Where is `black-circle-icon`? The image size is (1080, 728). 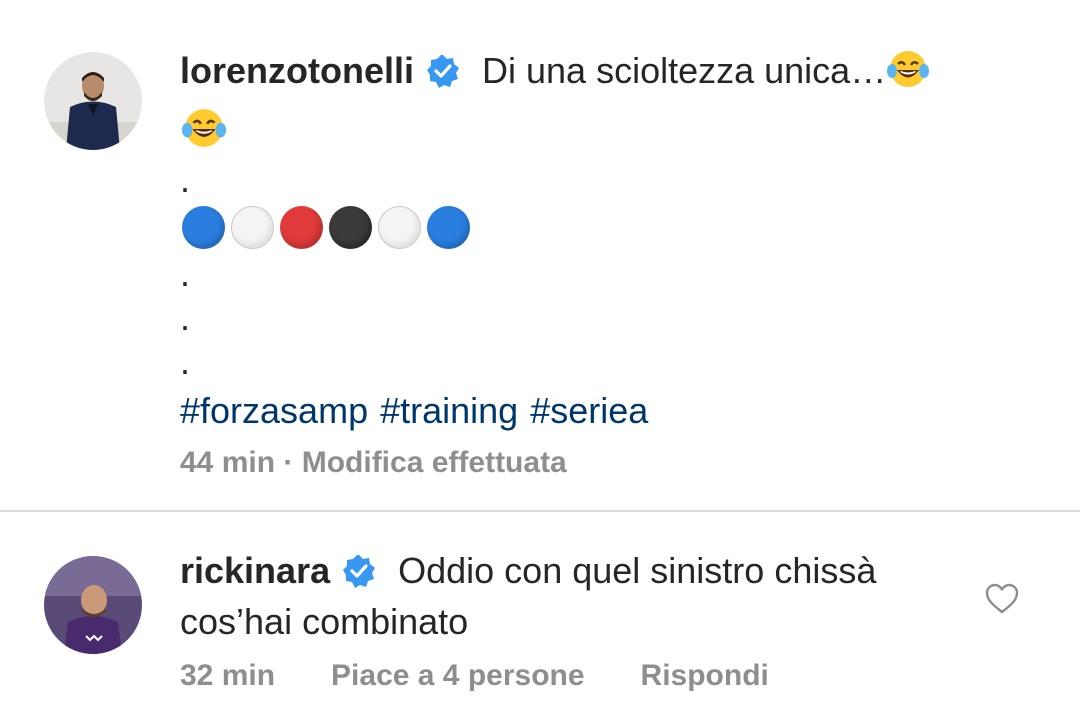
black-circle-icon is located at coordinates (350, 227).